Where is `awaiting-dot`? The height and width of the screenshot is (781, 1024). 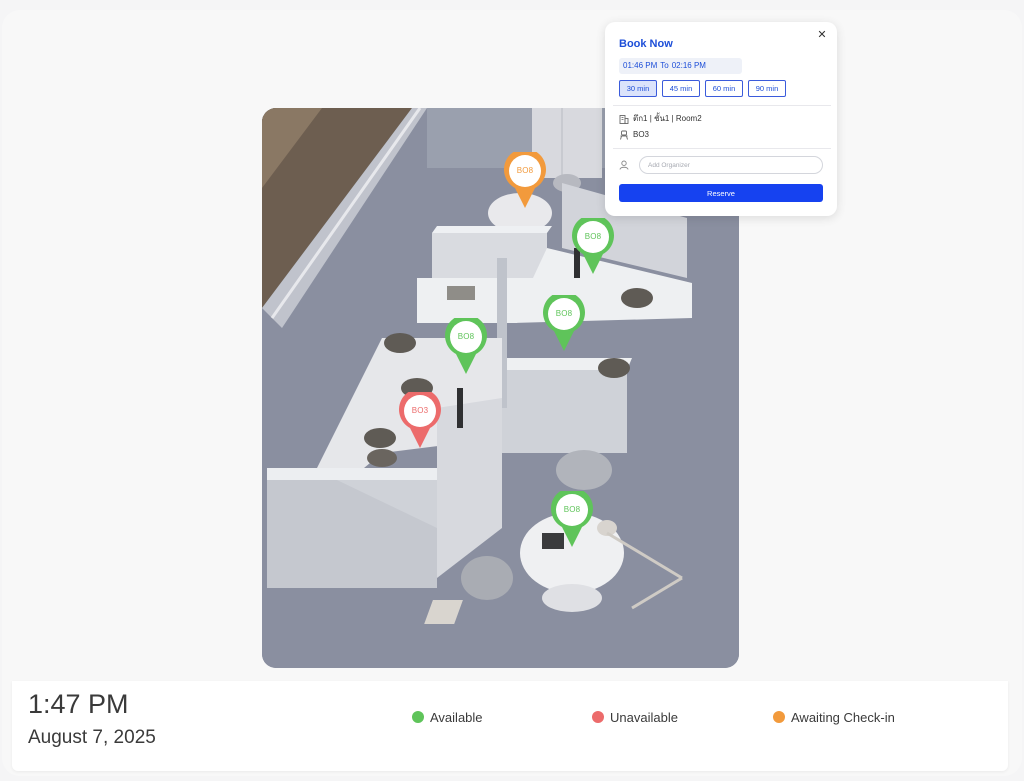
awaiting-dot is located at coordinates (779, 717).